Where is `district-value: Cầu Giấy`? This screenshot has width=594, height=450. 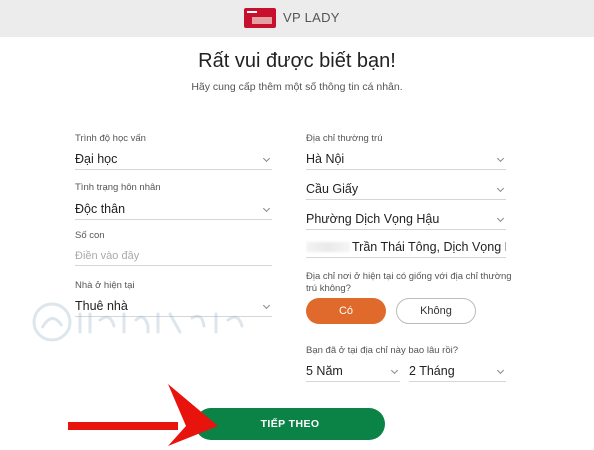 district-value: Cầu Giấy is located at coordinates (332, 189).